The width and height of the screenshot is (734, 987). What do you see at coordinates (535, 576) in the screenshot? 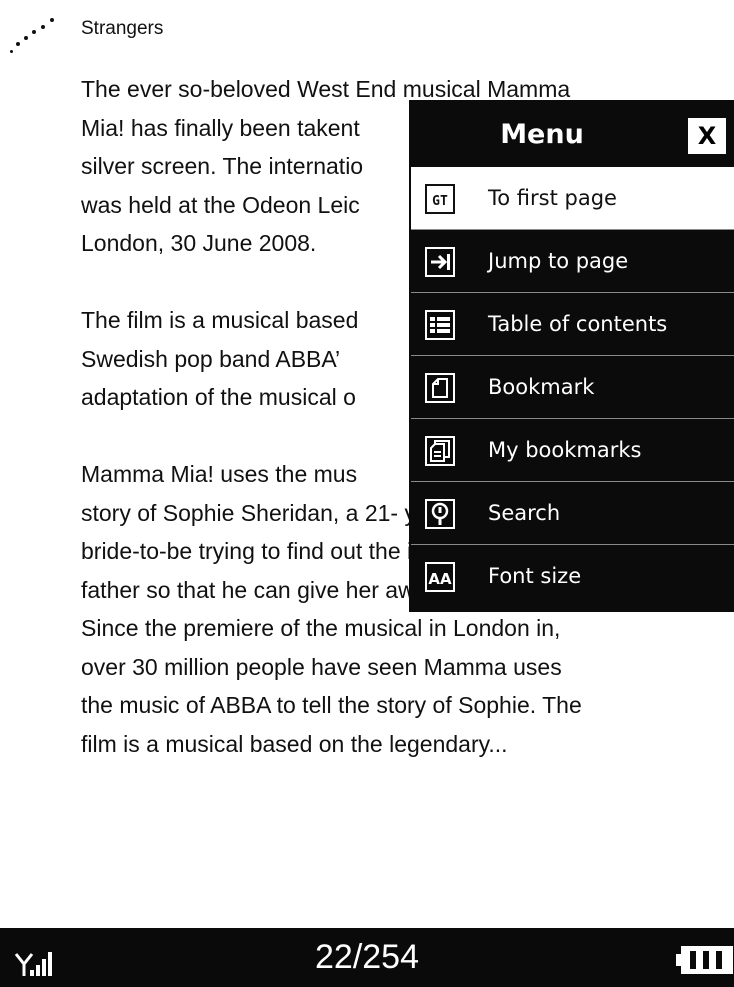
I see `menu-item-label: Font size` at bounding box center [535, 576].